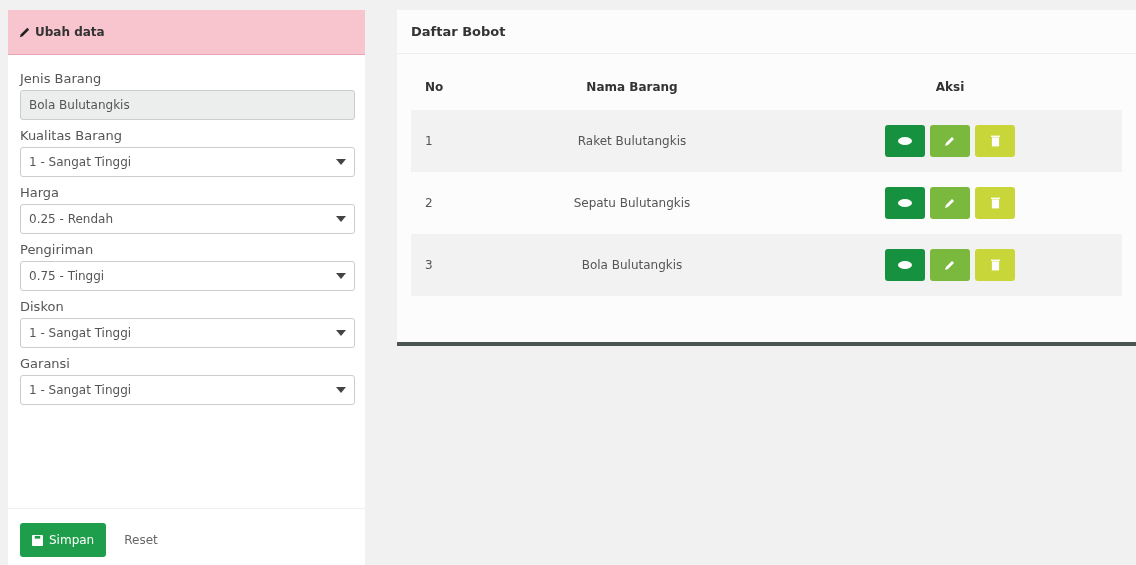 Image resolution: width=1136 pixels, height=565 pixels. I want to click on floppy-icon, so click(37, 540).